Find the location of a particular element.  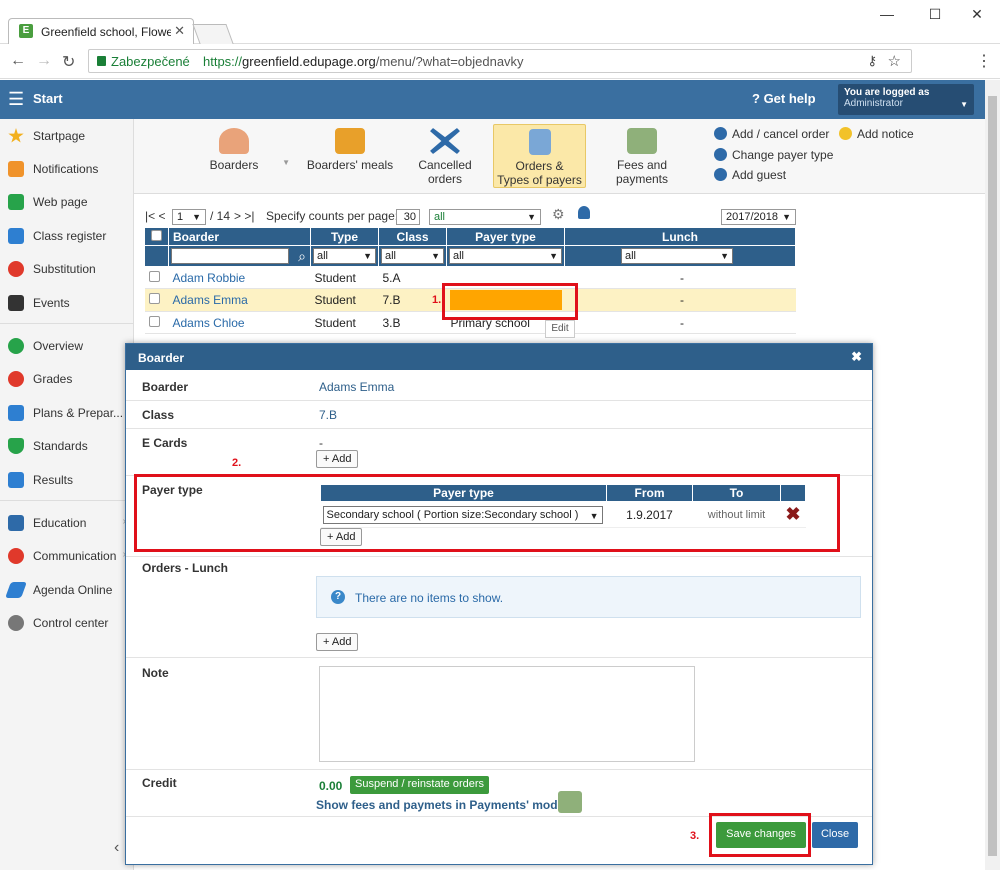

boarder-search-input is located at coordinates (230, 256).